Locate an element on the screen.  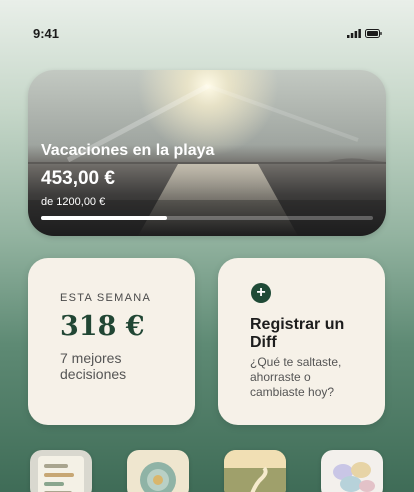
status-time: 9:41 is located at coordinates (46, 33).